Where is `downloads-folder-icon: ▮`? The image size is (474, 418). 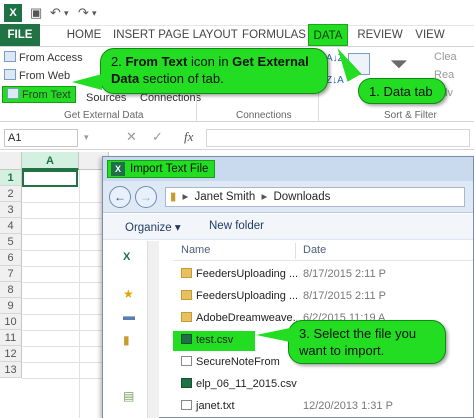 downloads-folder-icon: ▮ is located at coordinates (126, 340).